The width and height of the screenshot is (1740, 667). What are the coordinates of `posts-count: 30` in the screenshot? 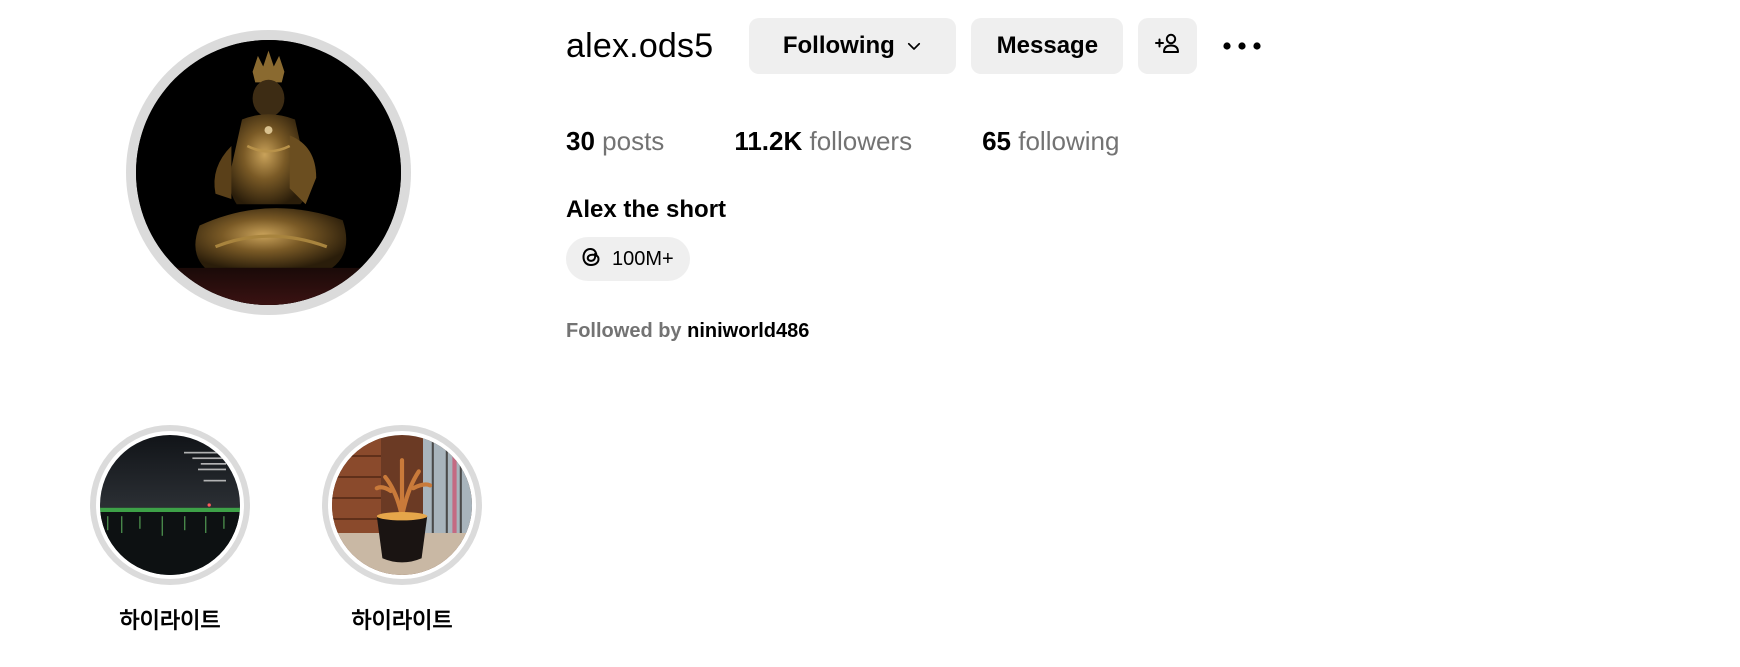 It's located at (580, 141).